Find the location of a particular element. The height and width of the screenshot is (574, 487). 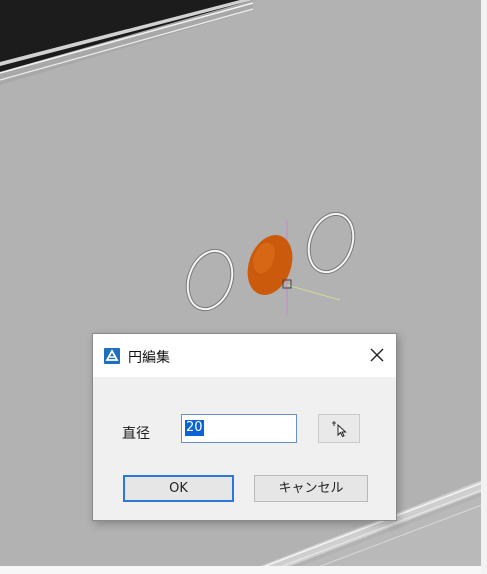

pick-point-cursor-icon is located at coordinates (339, 429).